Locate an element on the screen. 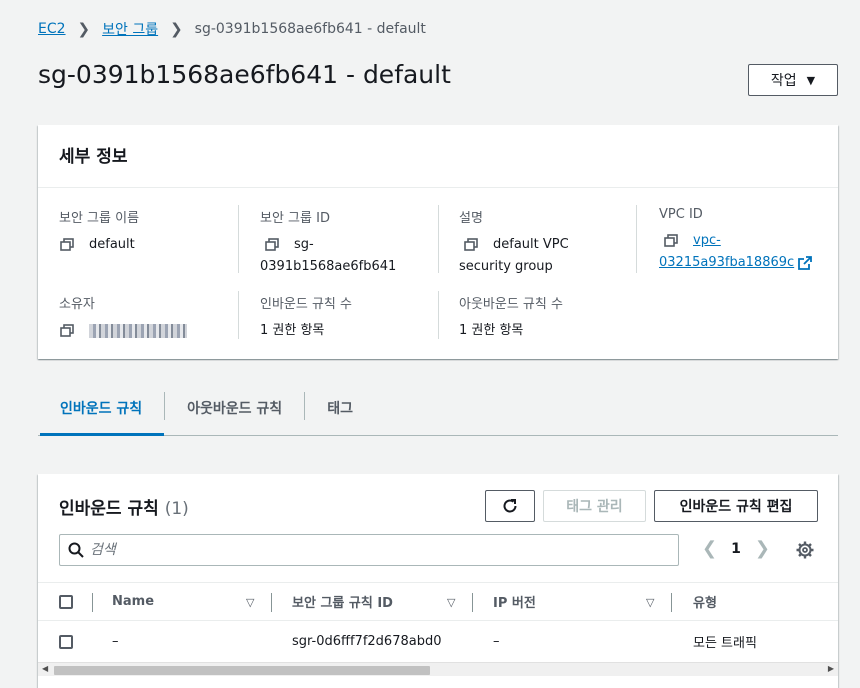 Image resolution: width=860 pixels, height=688 pixels. pagination: ❮ 1 ❯ is located at coordinates (736, 548).